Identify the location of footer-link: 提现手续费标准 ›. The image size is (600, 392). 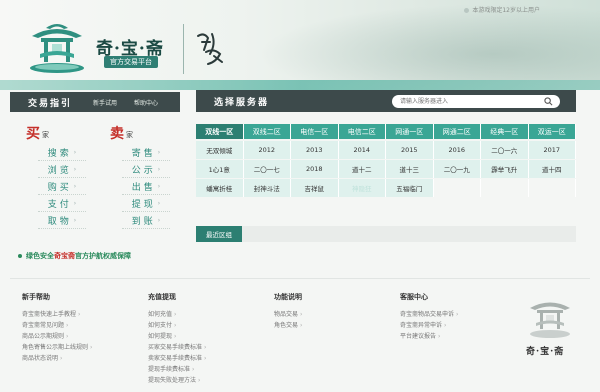
(177, 369).